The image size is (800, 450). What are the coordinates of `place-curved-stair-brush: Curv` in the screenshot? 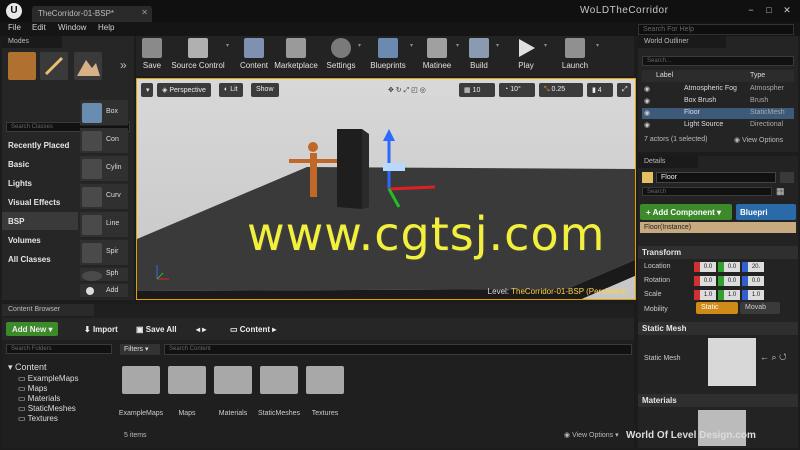 It's located at (104, 197).